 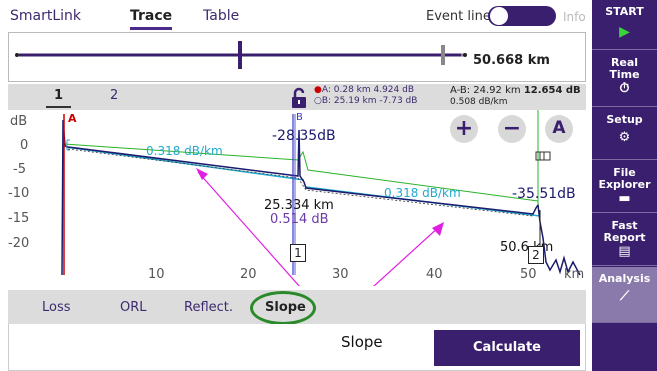 I want to click on fast-report-button: Fast Report ▤, so click(x=624, y=240).